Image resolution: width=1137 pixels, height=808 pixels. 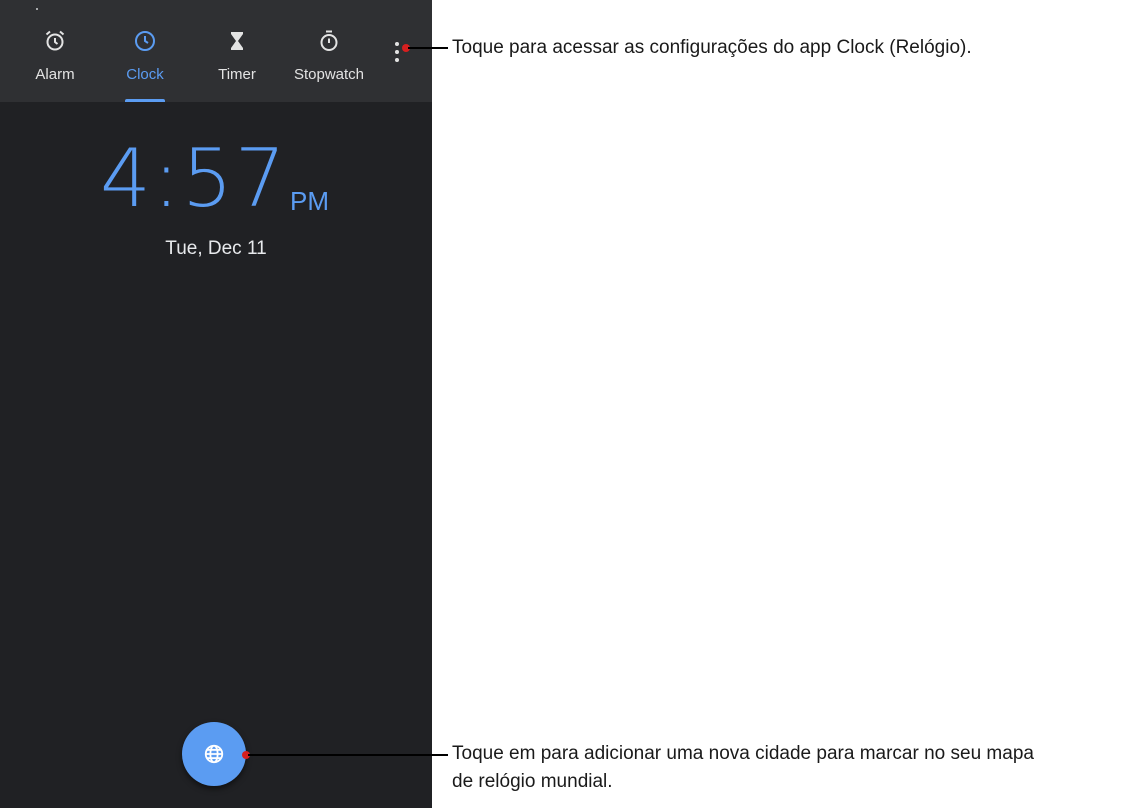 I want to click on am-pm-indicator: PM, so click(x=309, y=201).